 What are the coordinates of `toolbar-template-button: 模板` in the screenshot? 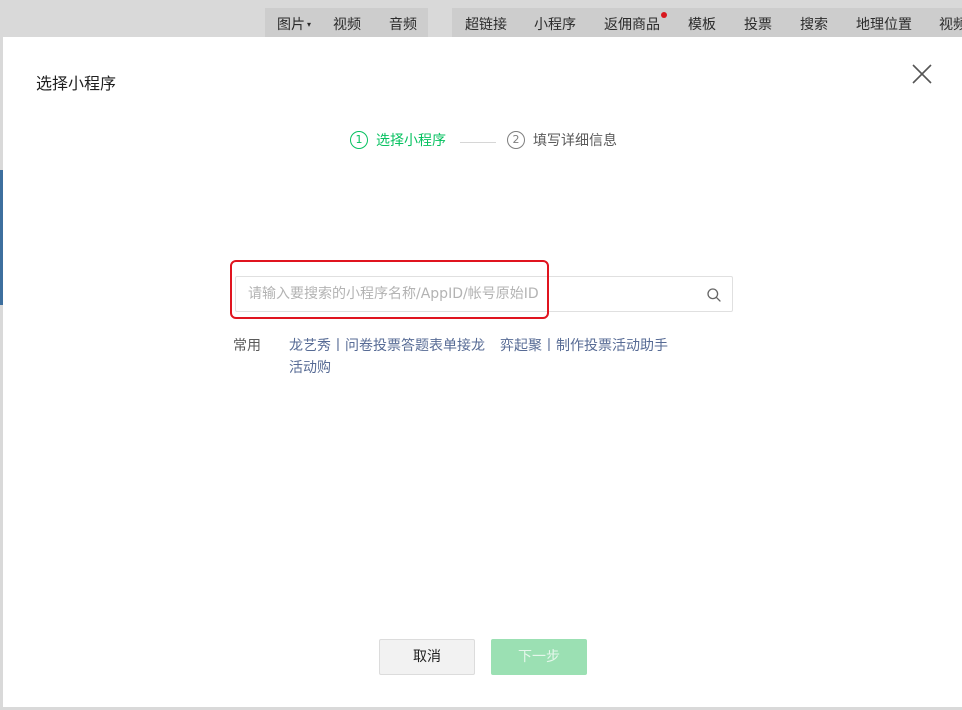 It's located at (702, 24).